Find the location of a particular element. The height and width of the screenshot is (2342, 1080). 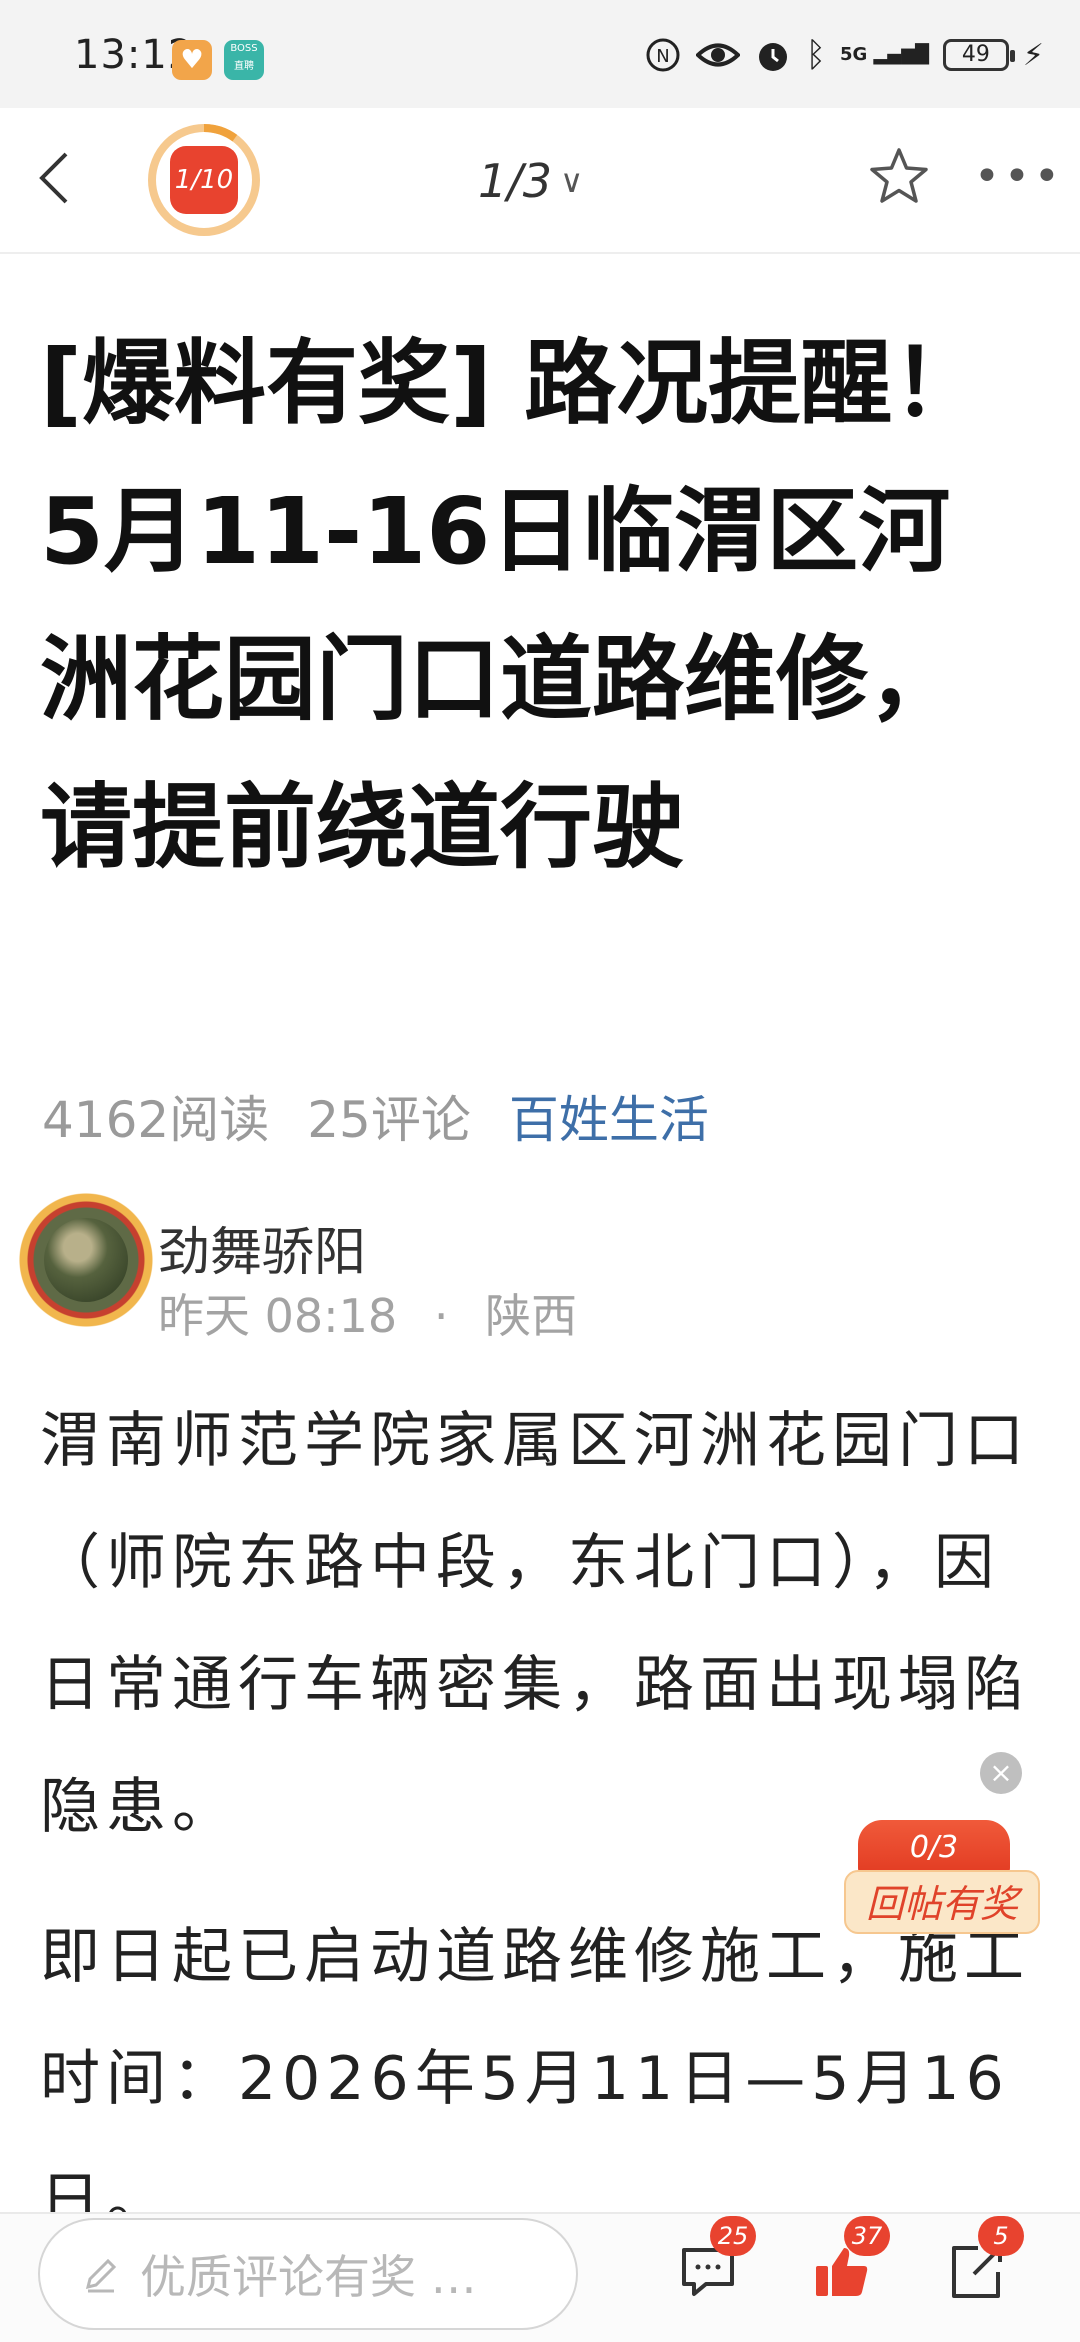

heart-app-icon: ♥ is located at coordinates (192, 60).